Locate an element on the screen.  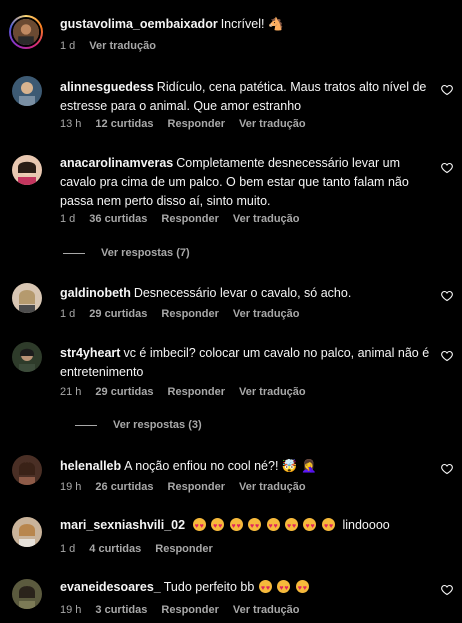
heart-eyes-emoji-row is located at coordinates (266, 526).